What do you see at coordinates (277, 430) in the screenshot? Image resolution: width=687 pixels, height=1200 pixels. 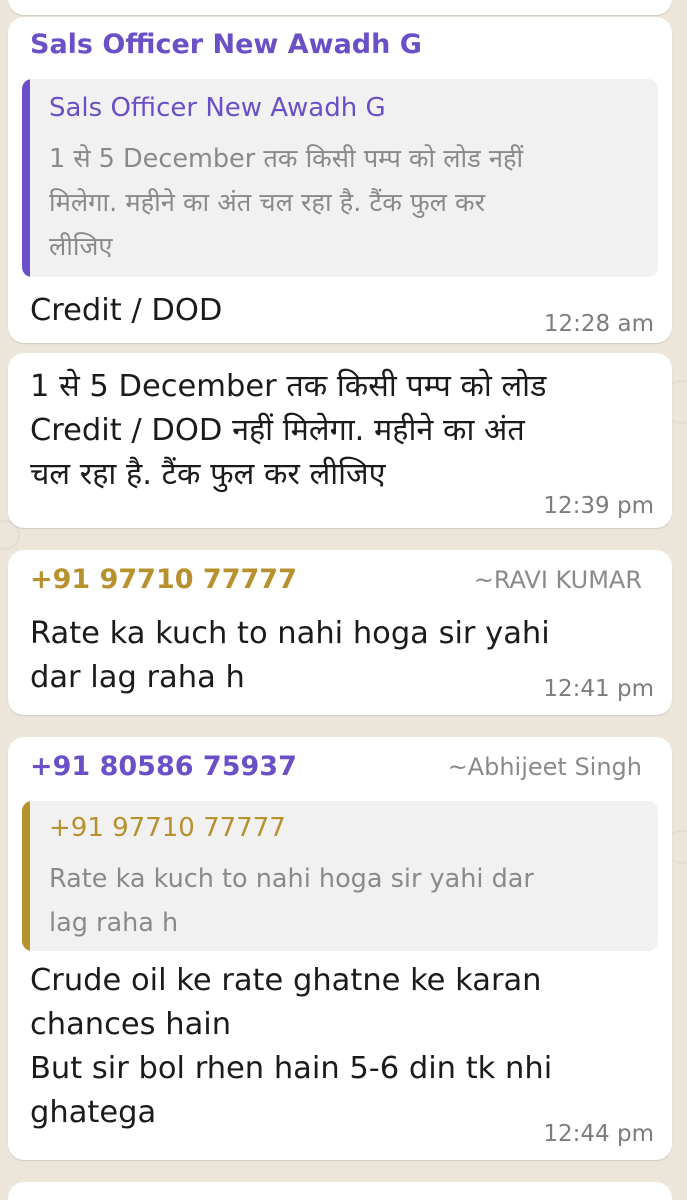 I see `message-text-line: Credit / DOD नहीं मिलेगा. महीने का अंत` at bounding box center [277, 430].